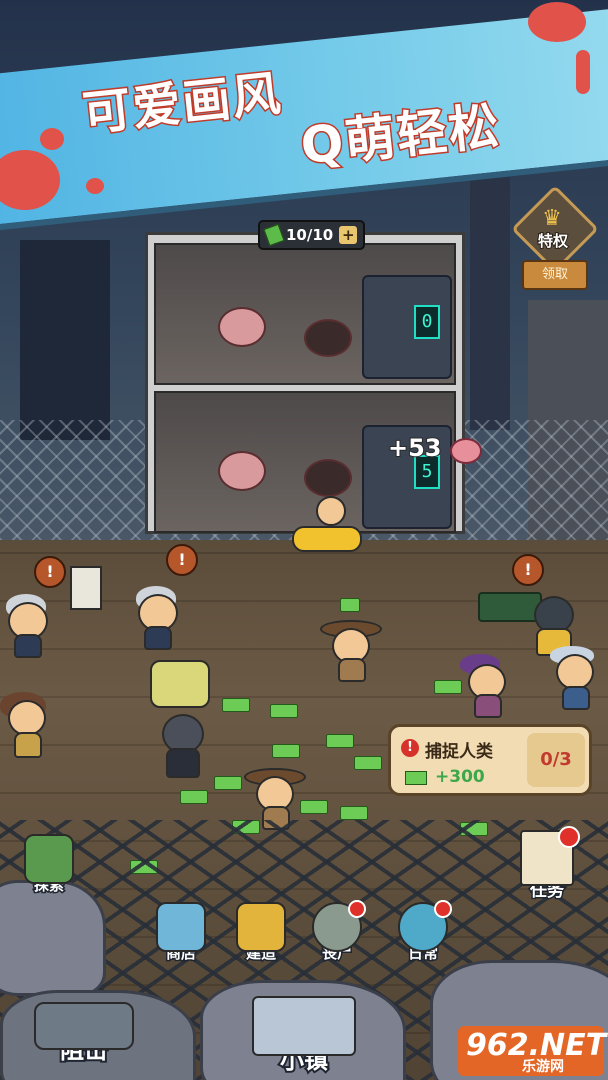 Image resolution: width=608 pixels, height=1080 pixels. I want to click on vehicle-icon, so click(84, 1026).